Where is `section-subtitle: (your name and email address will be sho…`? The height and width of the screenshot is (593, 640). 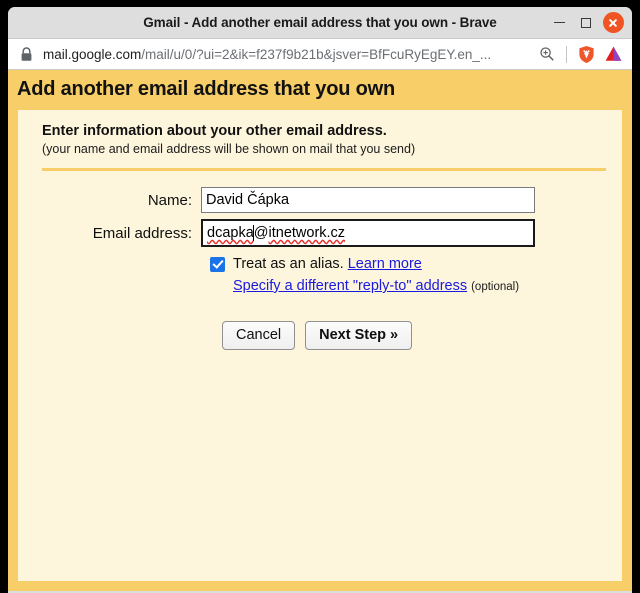 section-subtitle: (your name and email address will be sho… is located at coordinates (229, 149).